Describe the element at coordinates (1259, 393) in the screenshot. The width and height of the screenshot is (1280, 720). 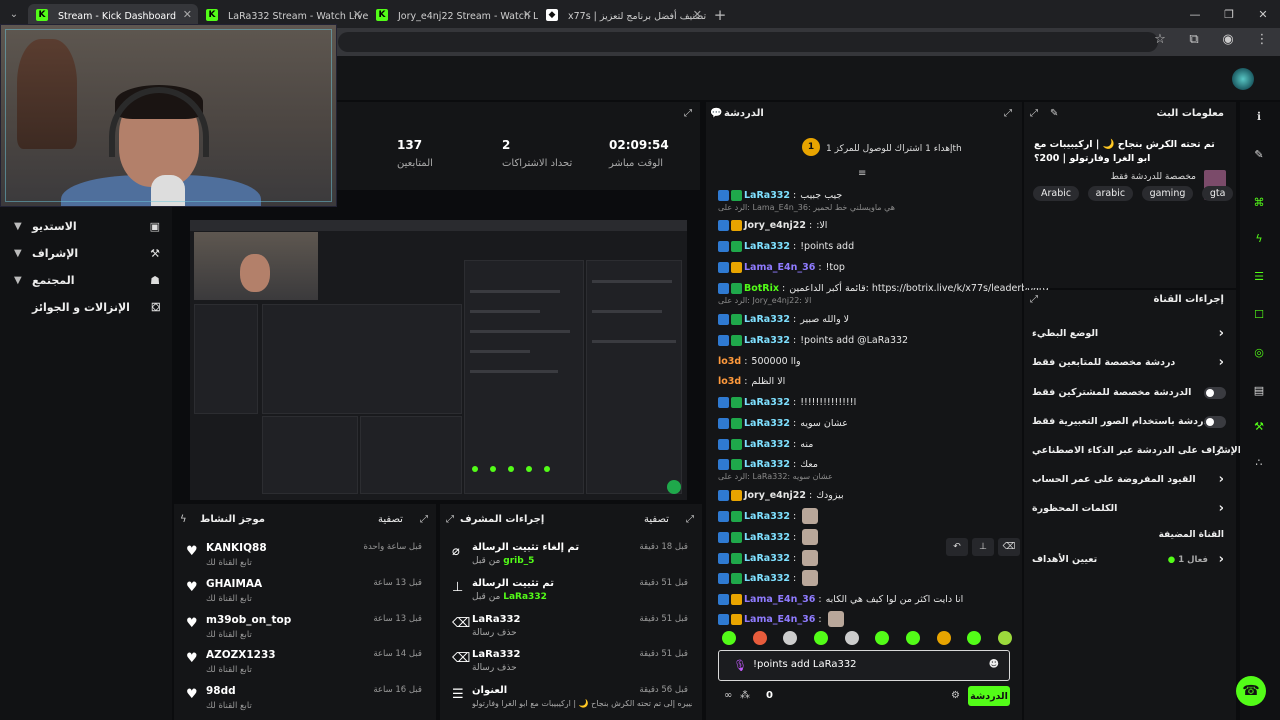
I see `layout-icon: ▤` at that location.